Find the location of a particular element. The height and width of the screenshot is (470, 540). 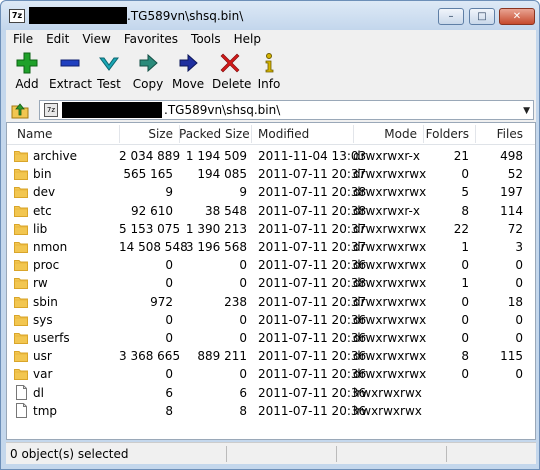

size-cell: 92 610 is located at coordinates (152, 210).